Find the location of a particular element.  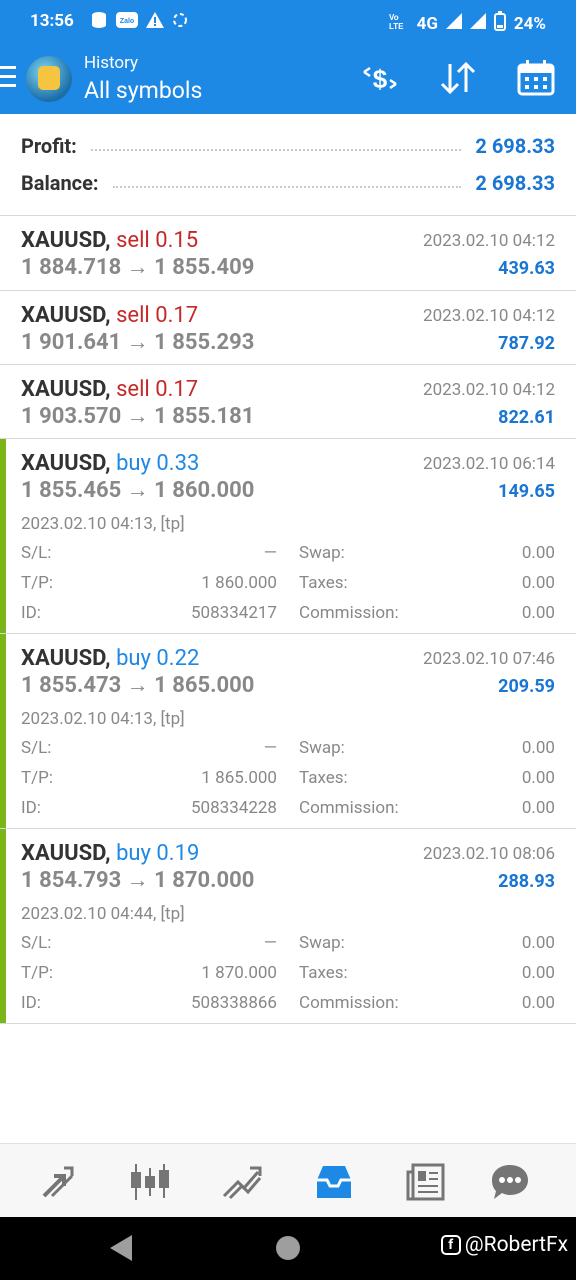

trade-prices: 1 903.570 → 1 855.181 is located at coordinates (138, 416).